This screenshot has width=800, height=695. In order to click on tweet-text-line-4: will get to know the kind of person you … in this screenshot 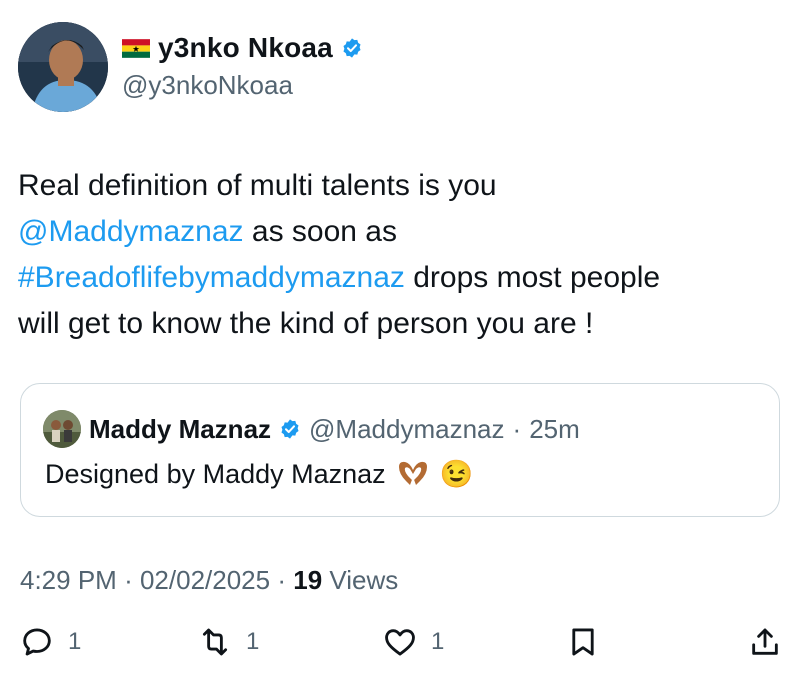, I will do `click(306, 323)`.